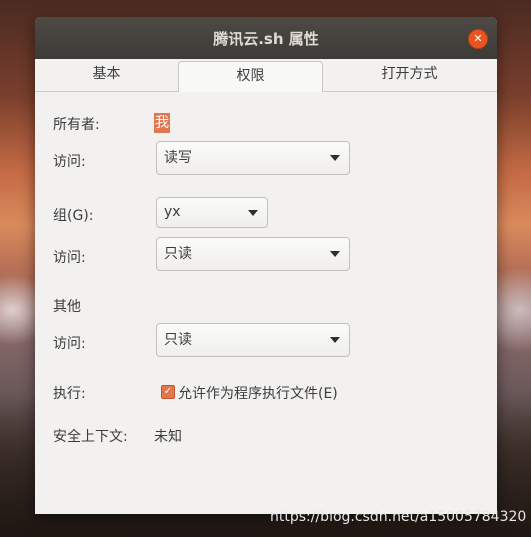 The image size is (531, 537). Describe the element at coordinates (250, 76) in the screenshot. I see `tab-permissions: 权限` at that location.